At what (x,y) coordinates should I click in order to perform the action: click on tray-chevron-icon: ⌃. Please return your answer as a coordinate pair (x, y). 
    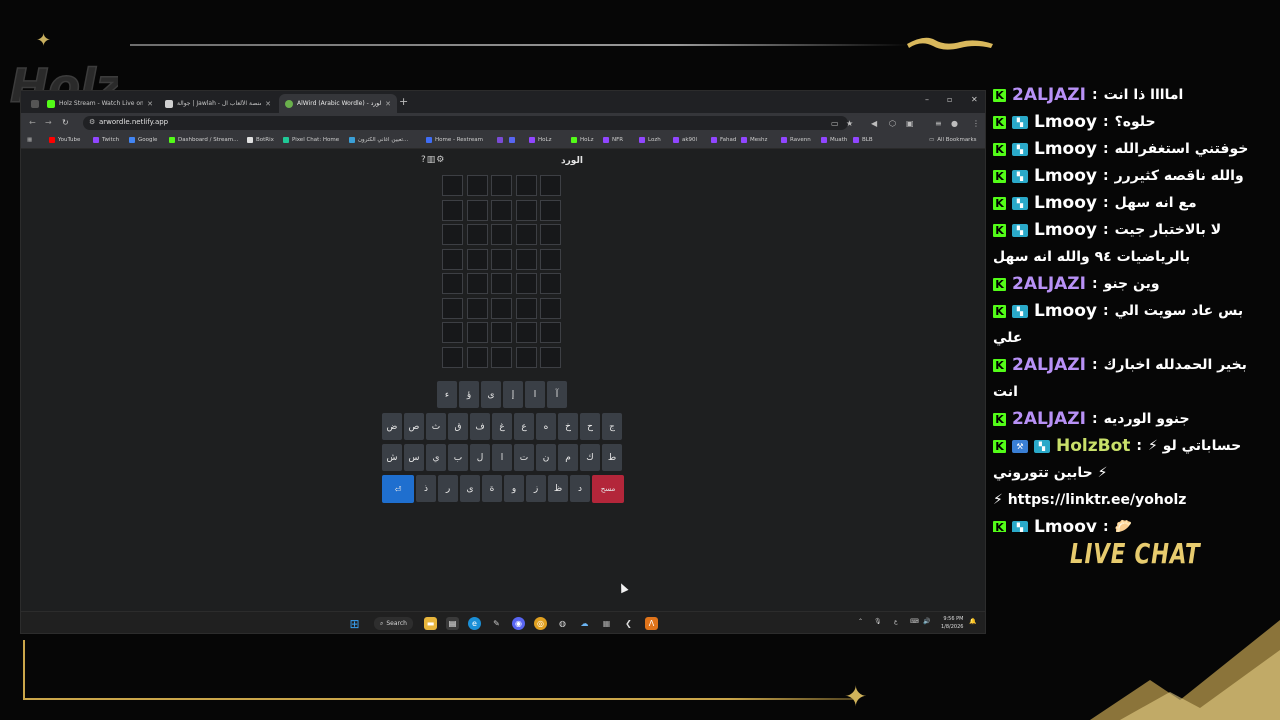
    Looking at the image, I should click on (860, 621).